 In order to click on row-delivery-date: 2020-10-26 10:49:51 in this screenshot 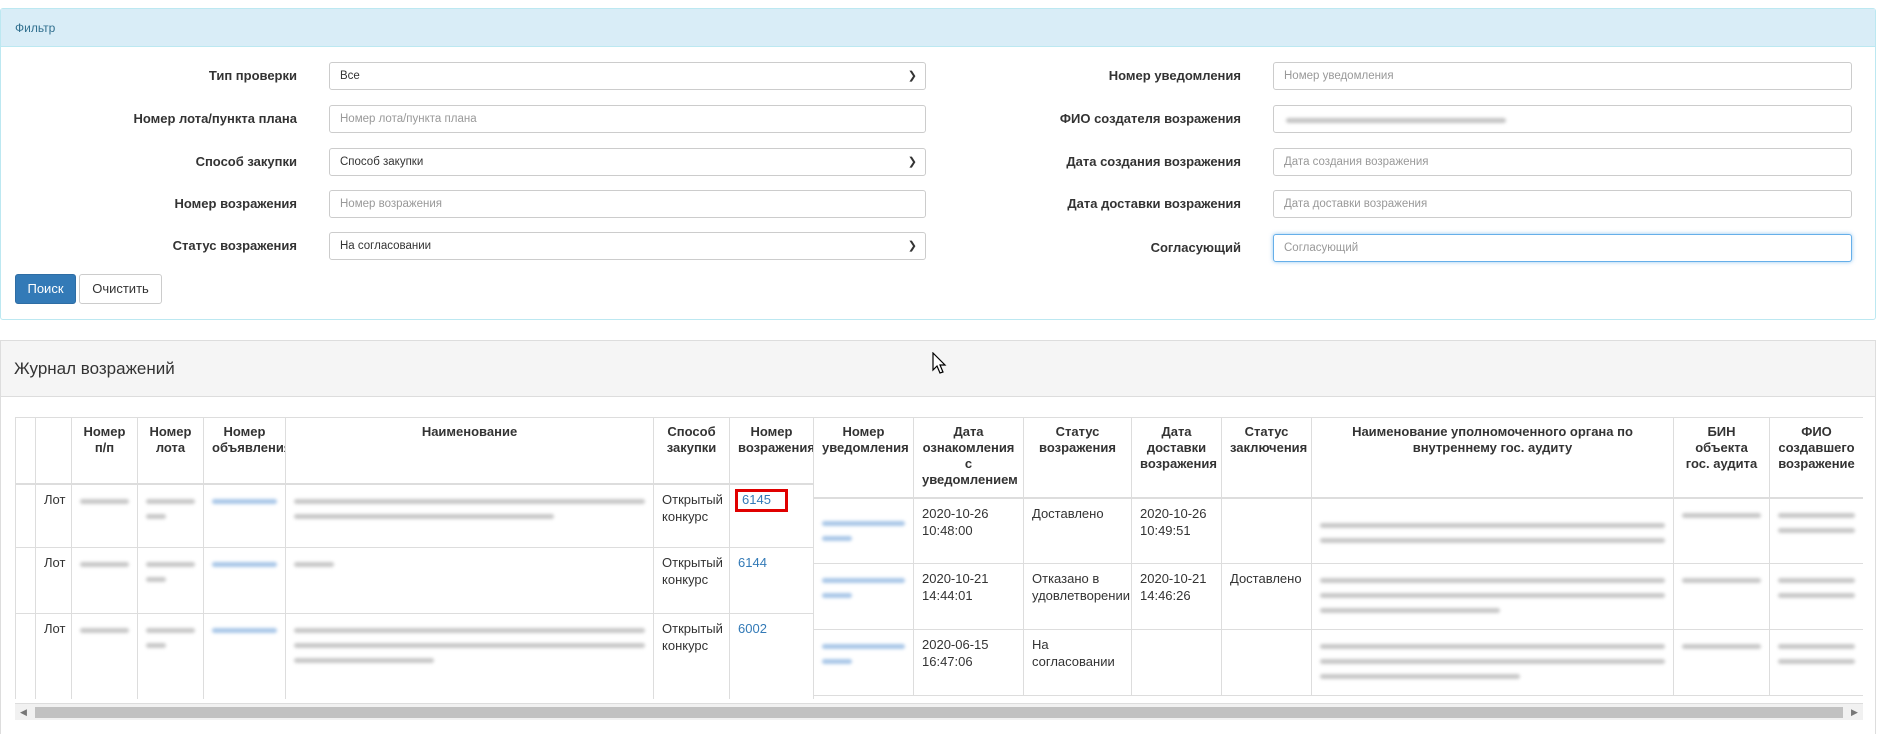, I will do `click(1176, 530)`.